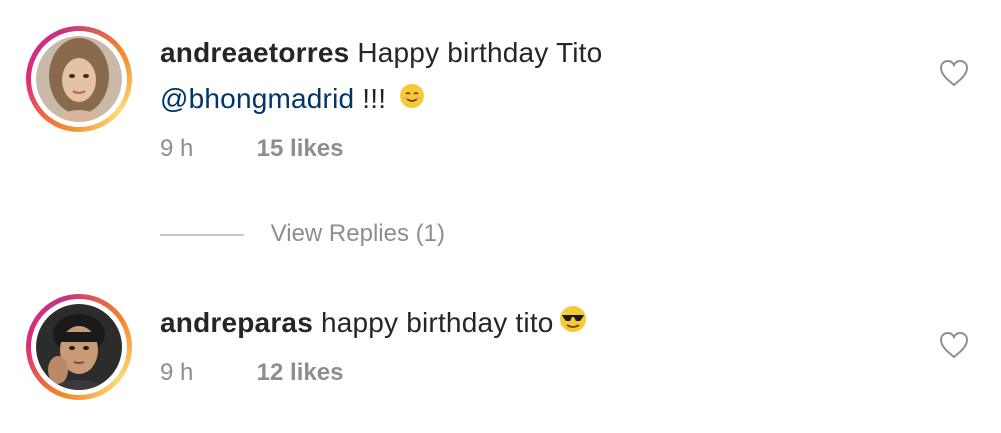 The image size is (1001, 433). I want to click on comment-likes: 15 likes, so click(300, 148).